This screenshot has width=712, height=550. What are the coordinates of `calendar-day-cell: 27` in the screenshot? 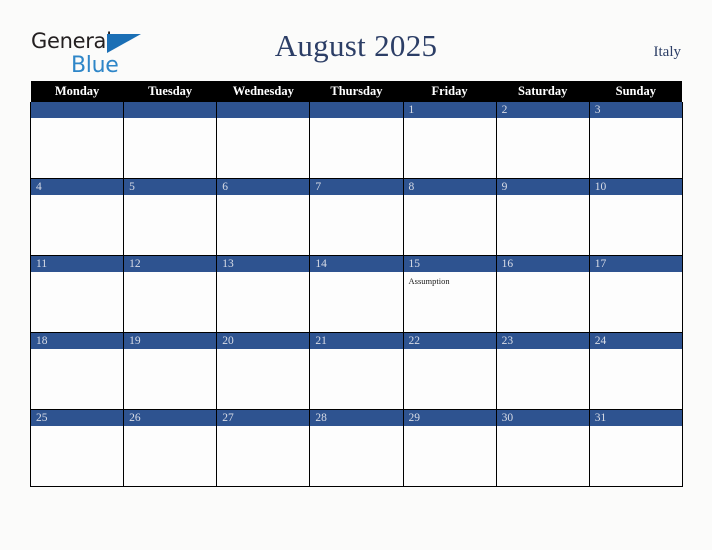 It's located at (263, 448).